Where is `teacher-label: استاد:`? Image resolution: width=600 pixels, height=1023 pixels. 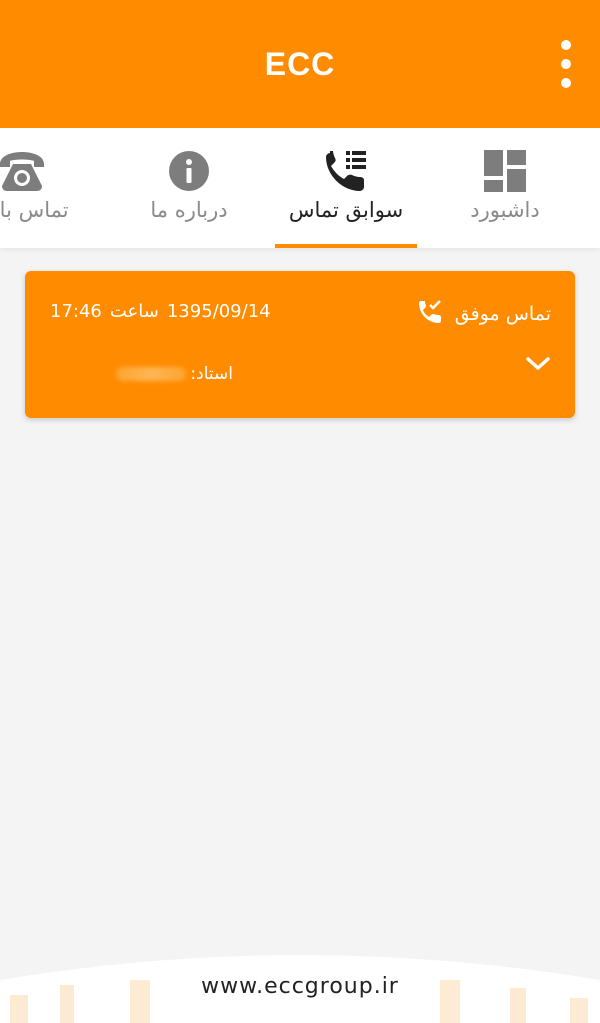 teacher-label: استاد: is located at coordinates (211, 374).